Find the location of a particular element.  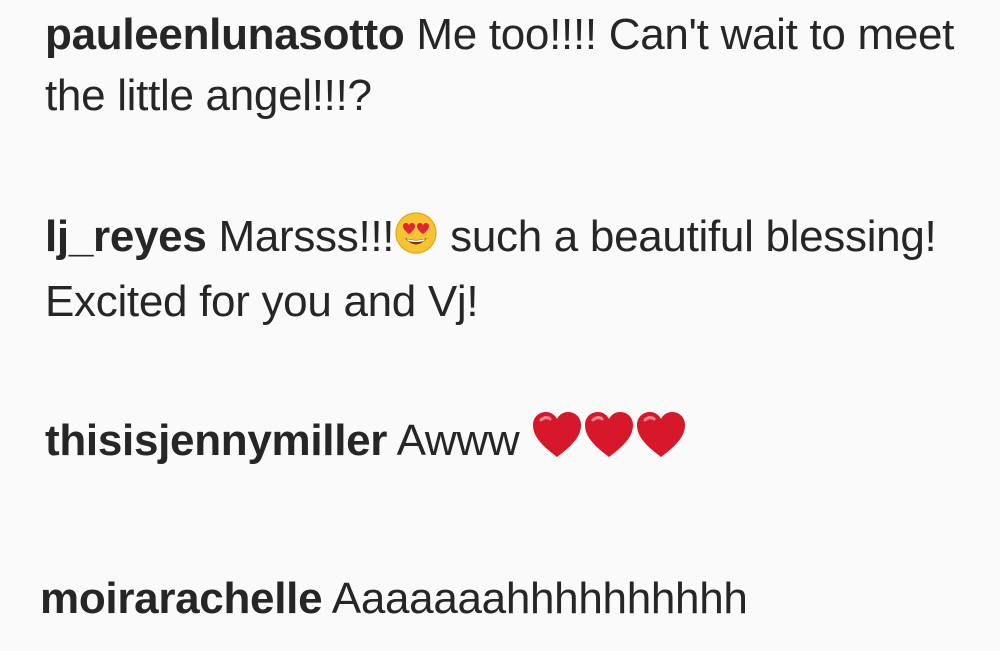

comment-text: Awww is located at coordinates (464, 440).